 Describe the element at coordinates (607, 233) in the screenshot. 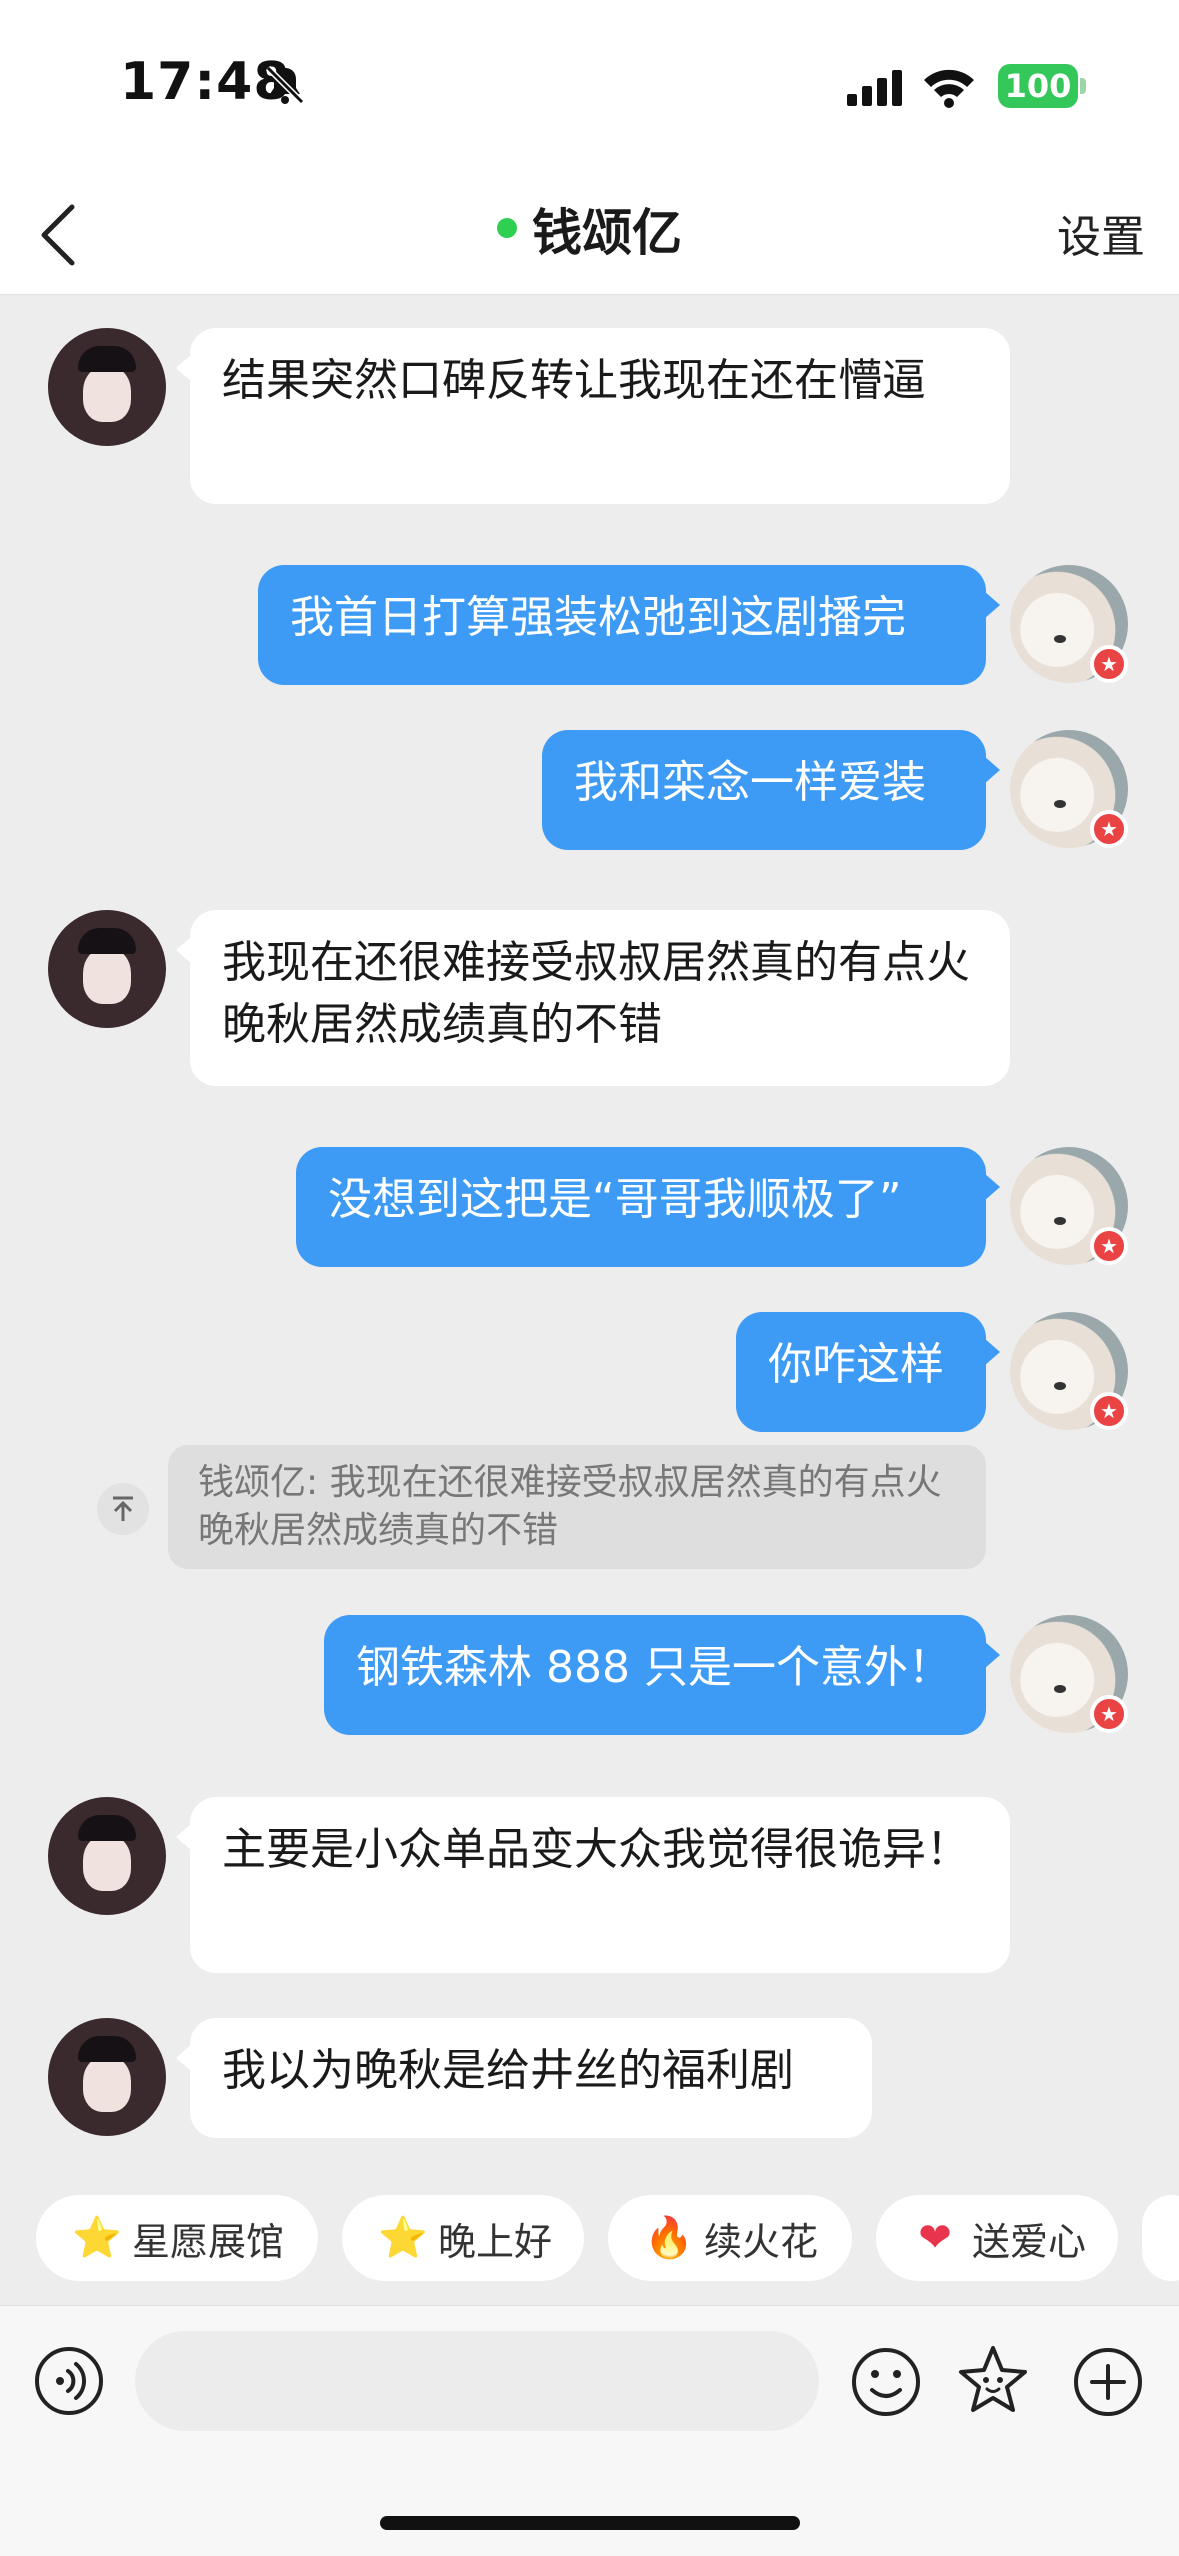

I see `chat-title: 钱颂亿` at that location.